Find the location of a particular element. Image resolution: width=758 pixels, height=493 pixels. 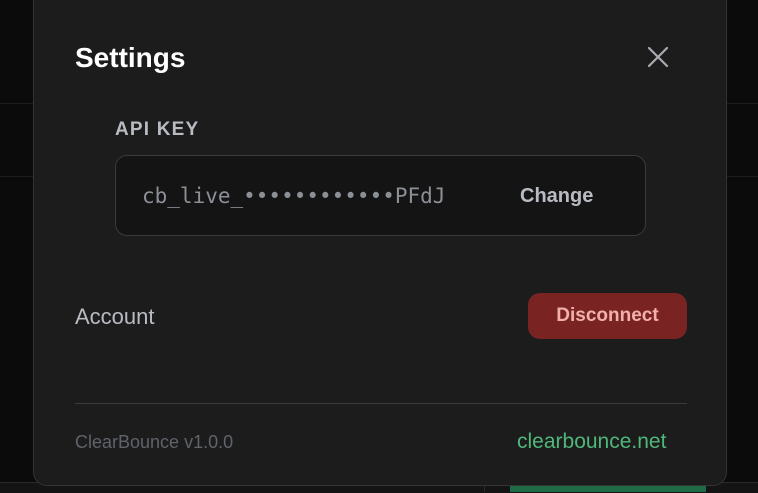

close-button is located at coordinates (658, 57).